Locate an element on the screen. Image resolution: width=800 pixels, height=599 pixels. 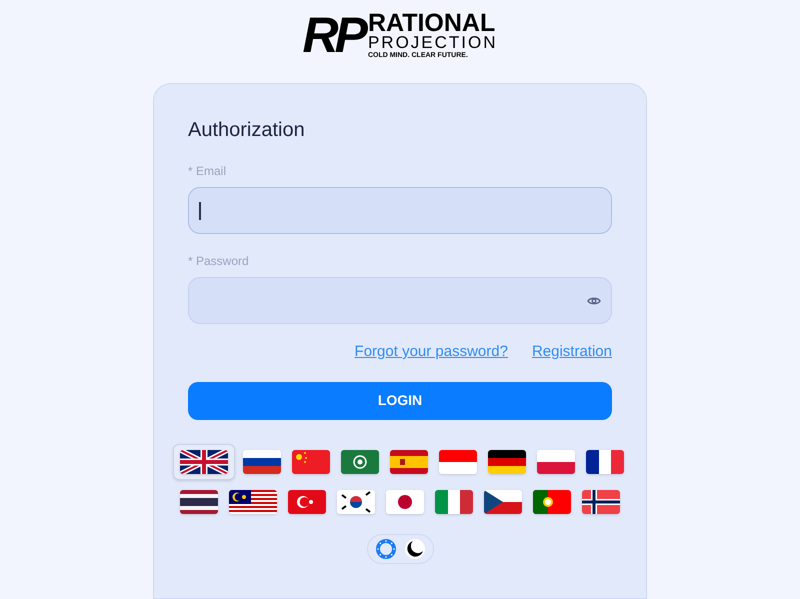
login-button: LOGIN is located at coordinates (400, 401).